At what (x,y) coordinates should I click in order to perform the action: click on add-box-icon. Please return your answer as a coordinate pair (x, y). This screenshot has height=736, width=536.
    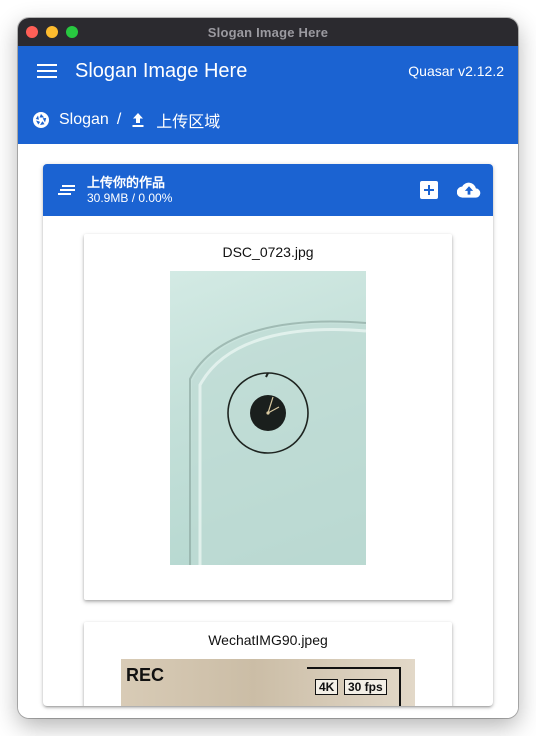
    Looking at the image, I should click on (429, 190).